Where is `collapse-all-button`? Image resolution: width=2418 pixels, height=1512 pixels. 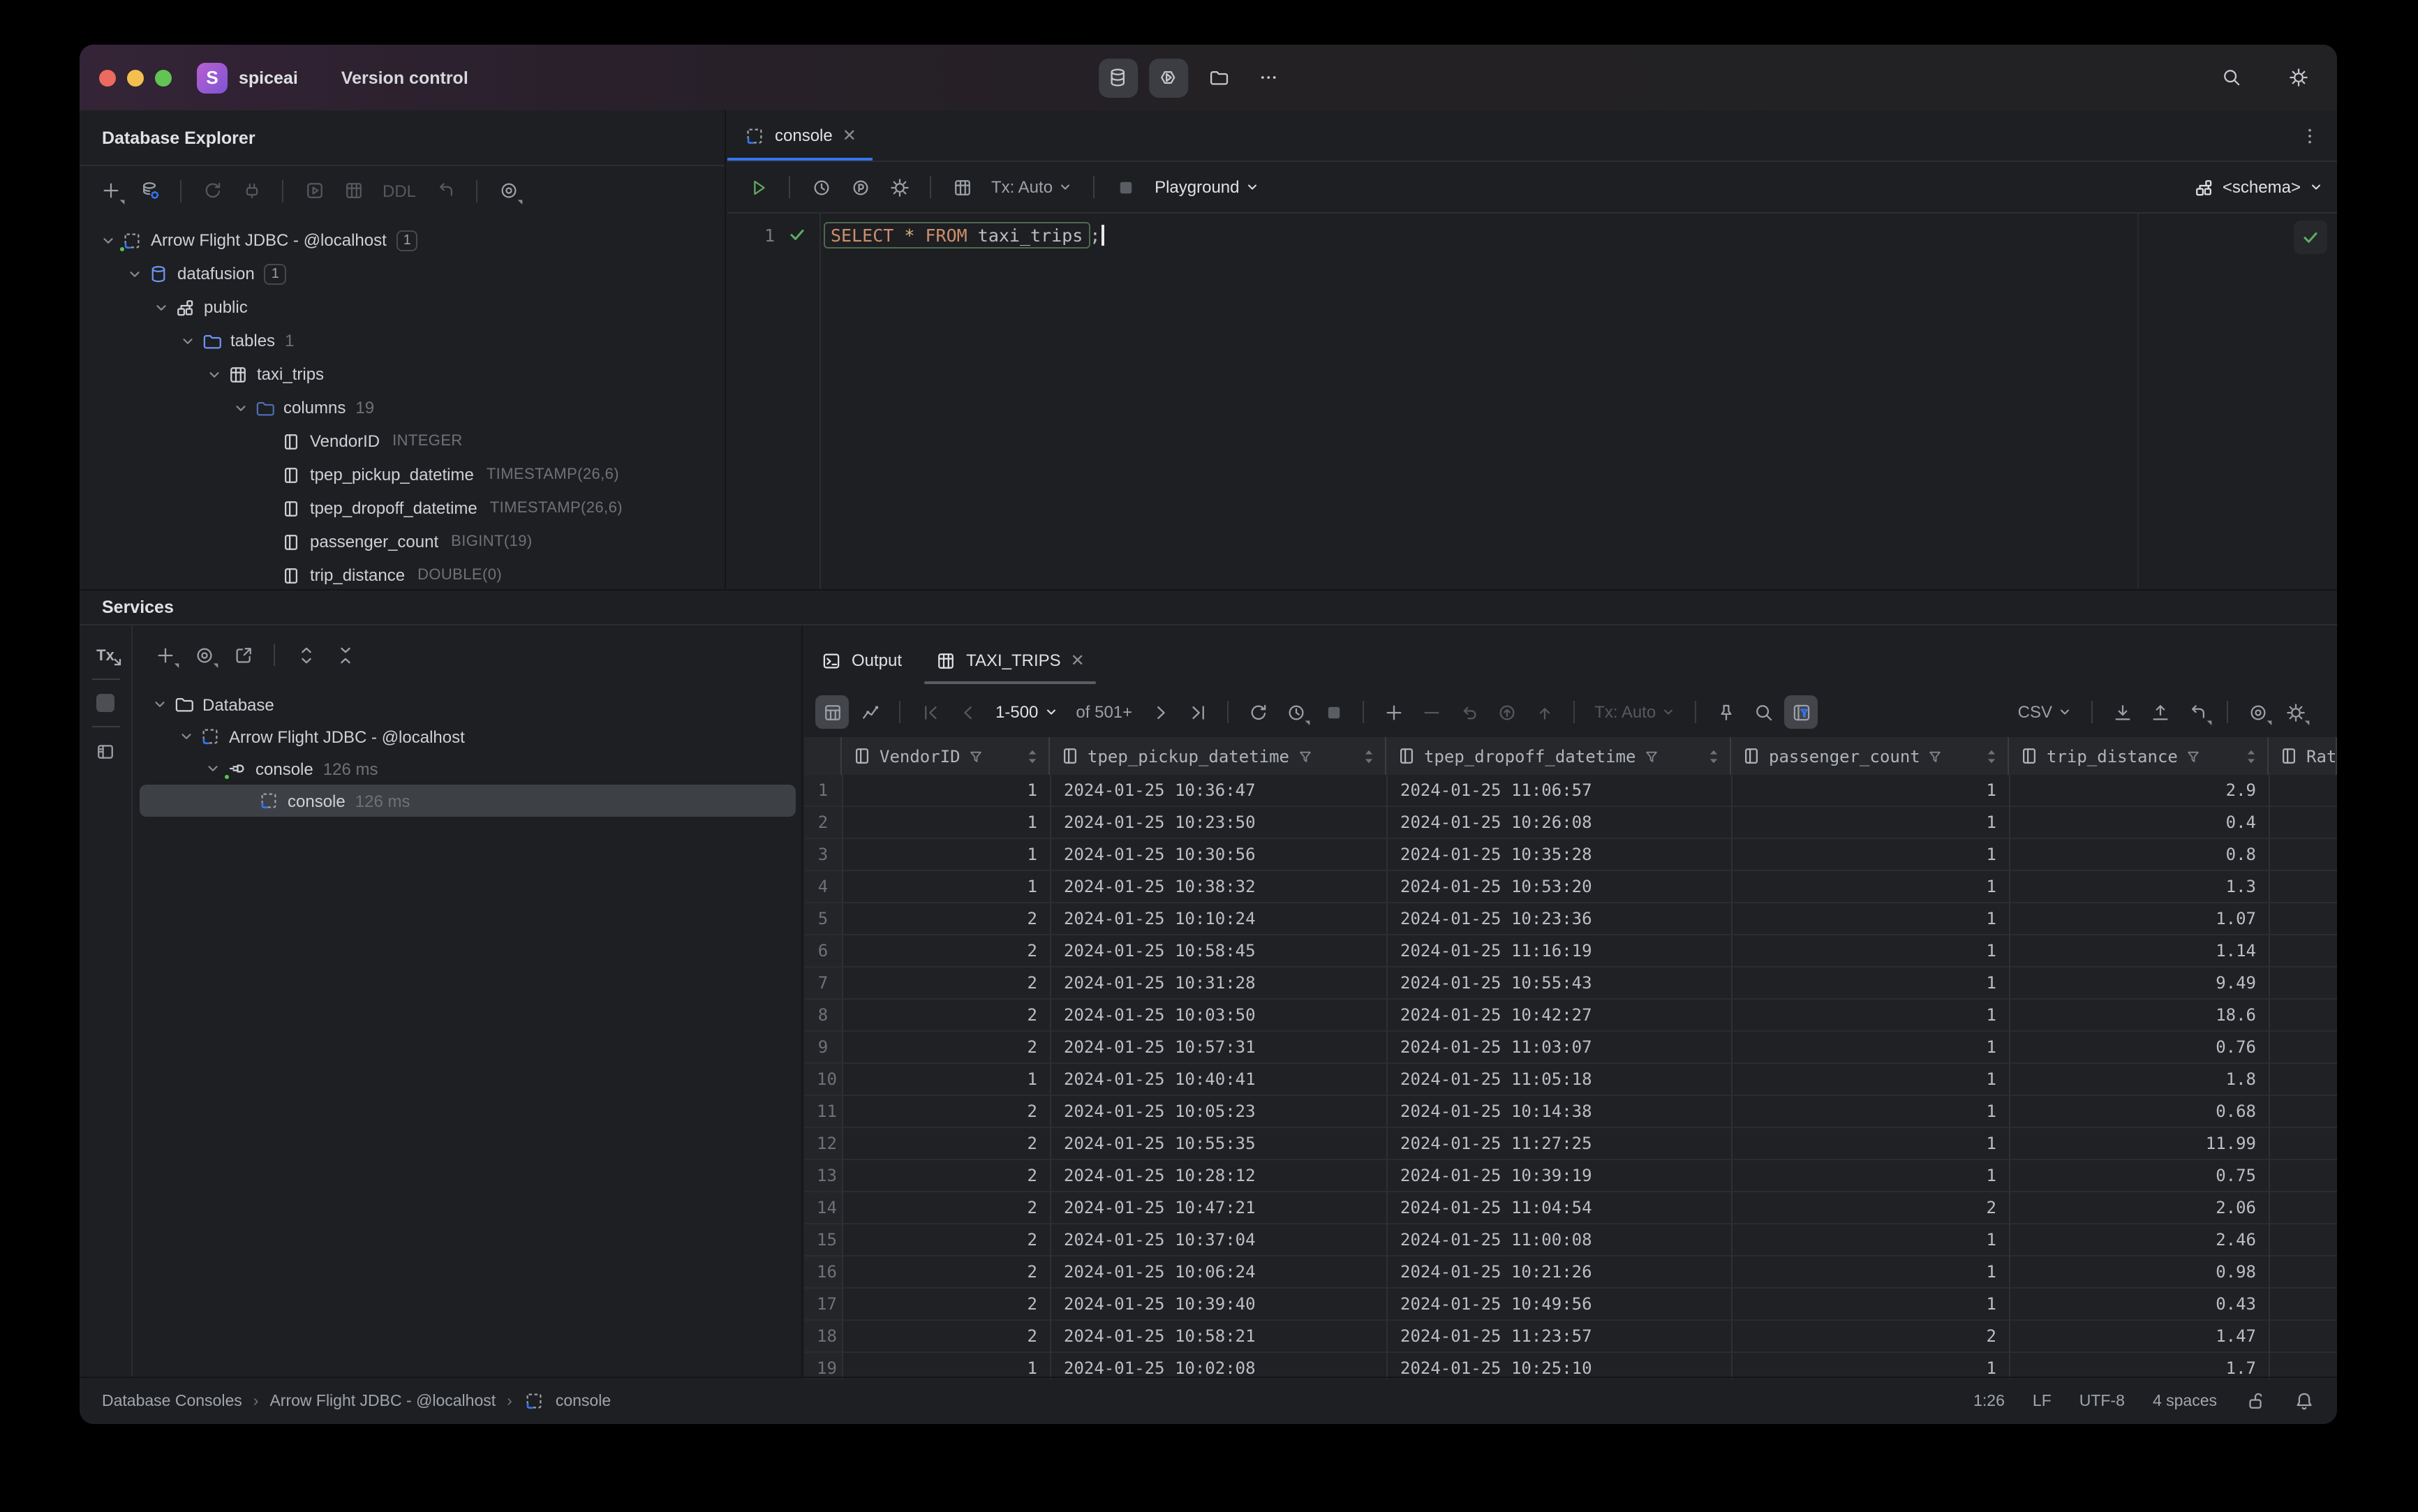
collapse-all-button is located at coordinates (345, 655).